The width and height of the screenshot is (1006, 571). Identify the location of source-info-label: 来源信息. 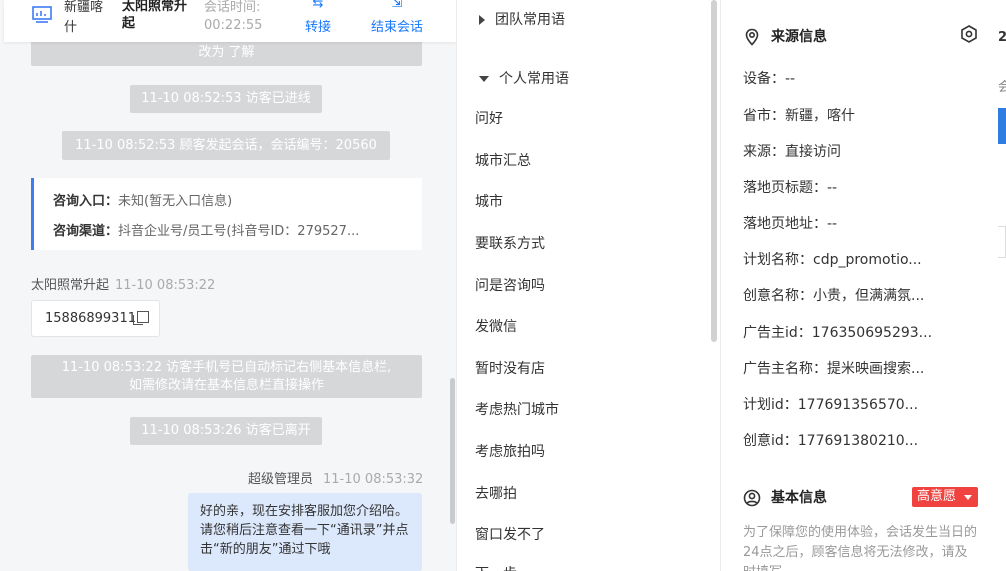
(799, 37).